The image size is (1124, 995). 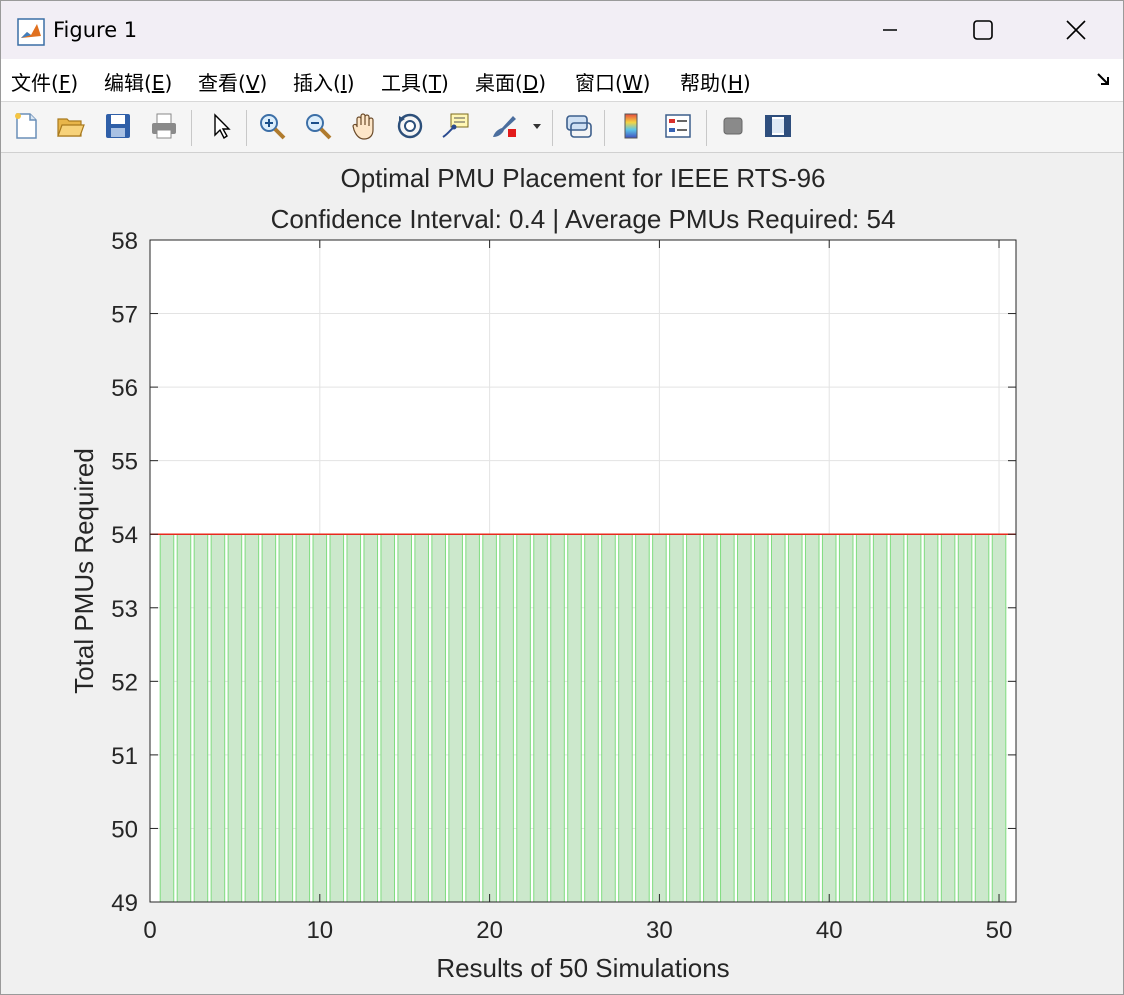 What do you see at coordinates (324, 81) in the screenshot?
I see `menu-insert: 插入(I)` at bounding box center [324, 81].